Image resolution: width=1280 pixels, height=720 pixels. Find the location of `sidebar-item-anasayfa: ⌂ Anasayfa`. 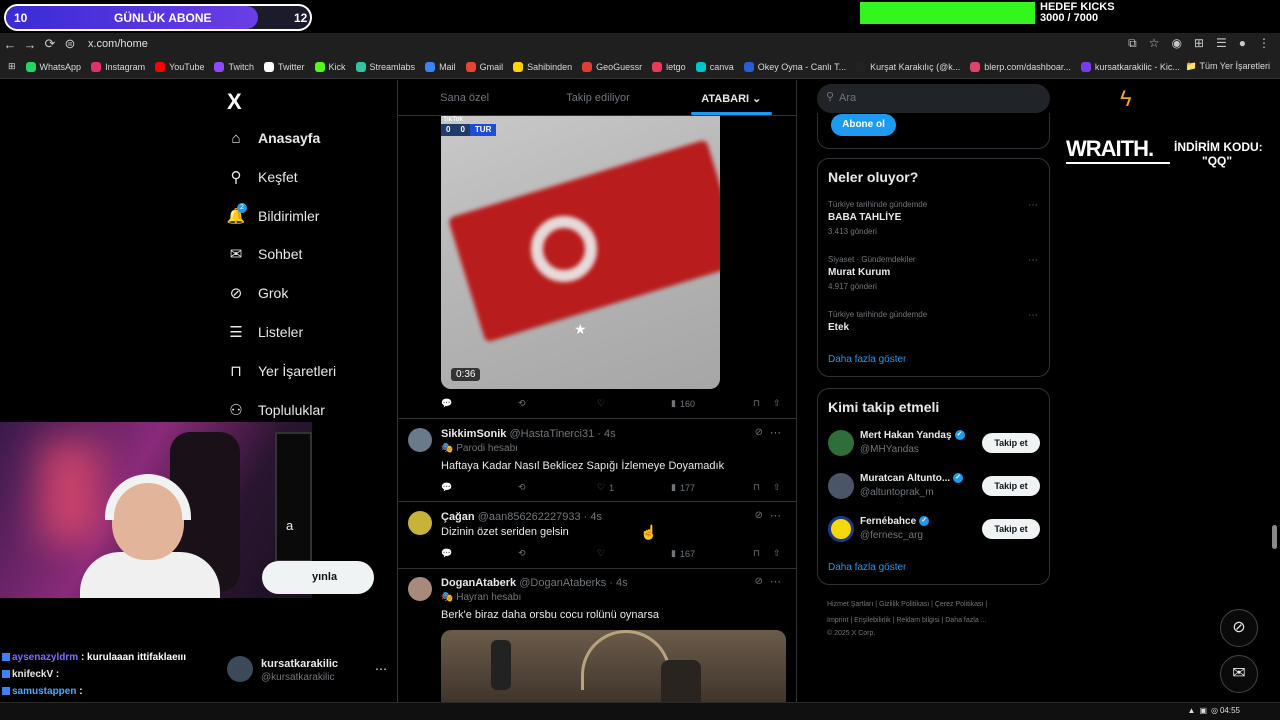

sidebar-item-anasayfa: ⌂ Anasayfa is located at coordinates (273, 138).